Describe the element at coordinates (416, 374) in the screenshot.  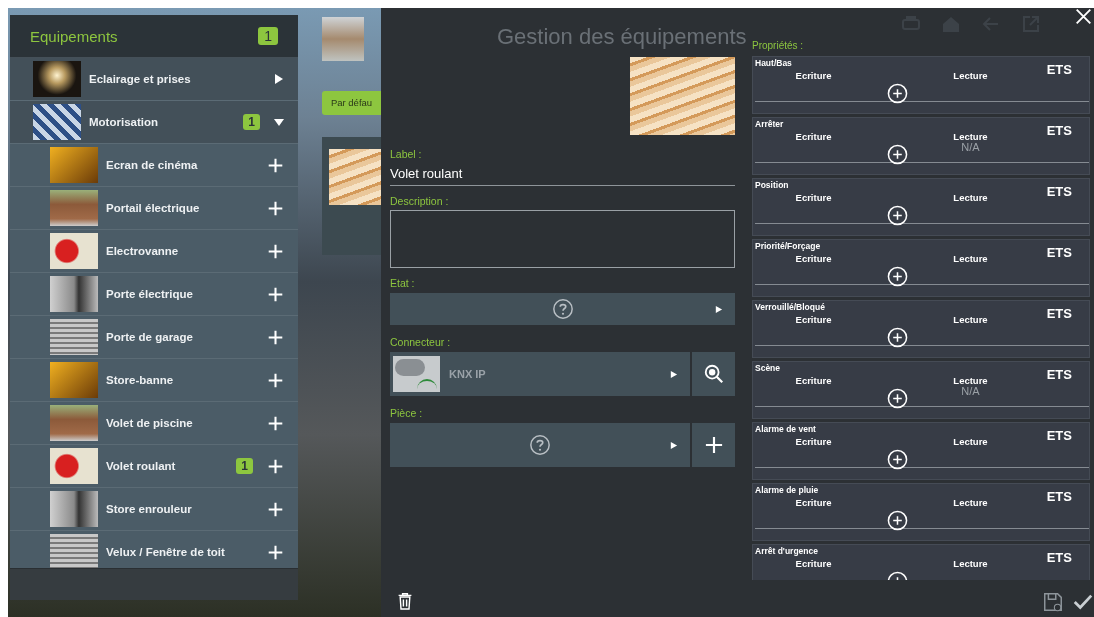
I see `knx-ip-logo-drawing` at that location.